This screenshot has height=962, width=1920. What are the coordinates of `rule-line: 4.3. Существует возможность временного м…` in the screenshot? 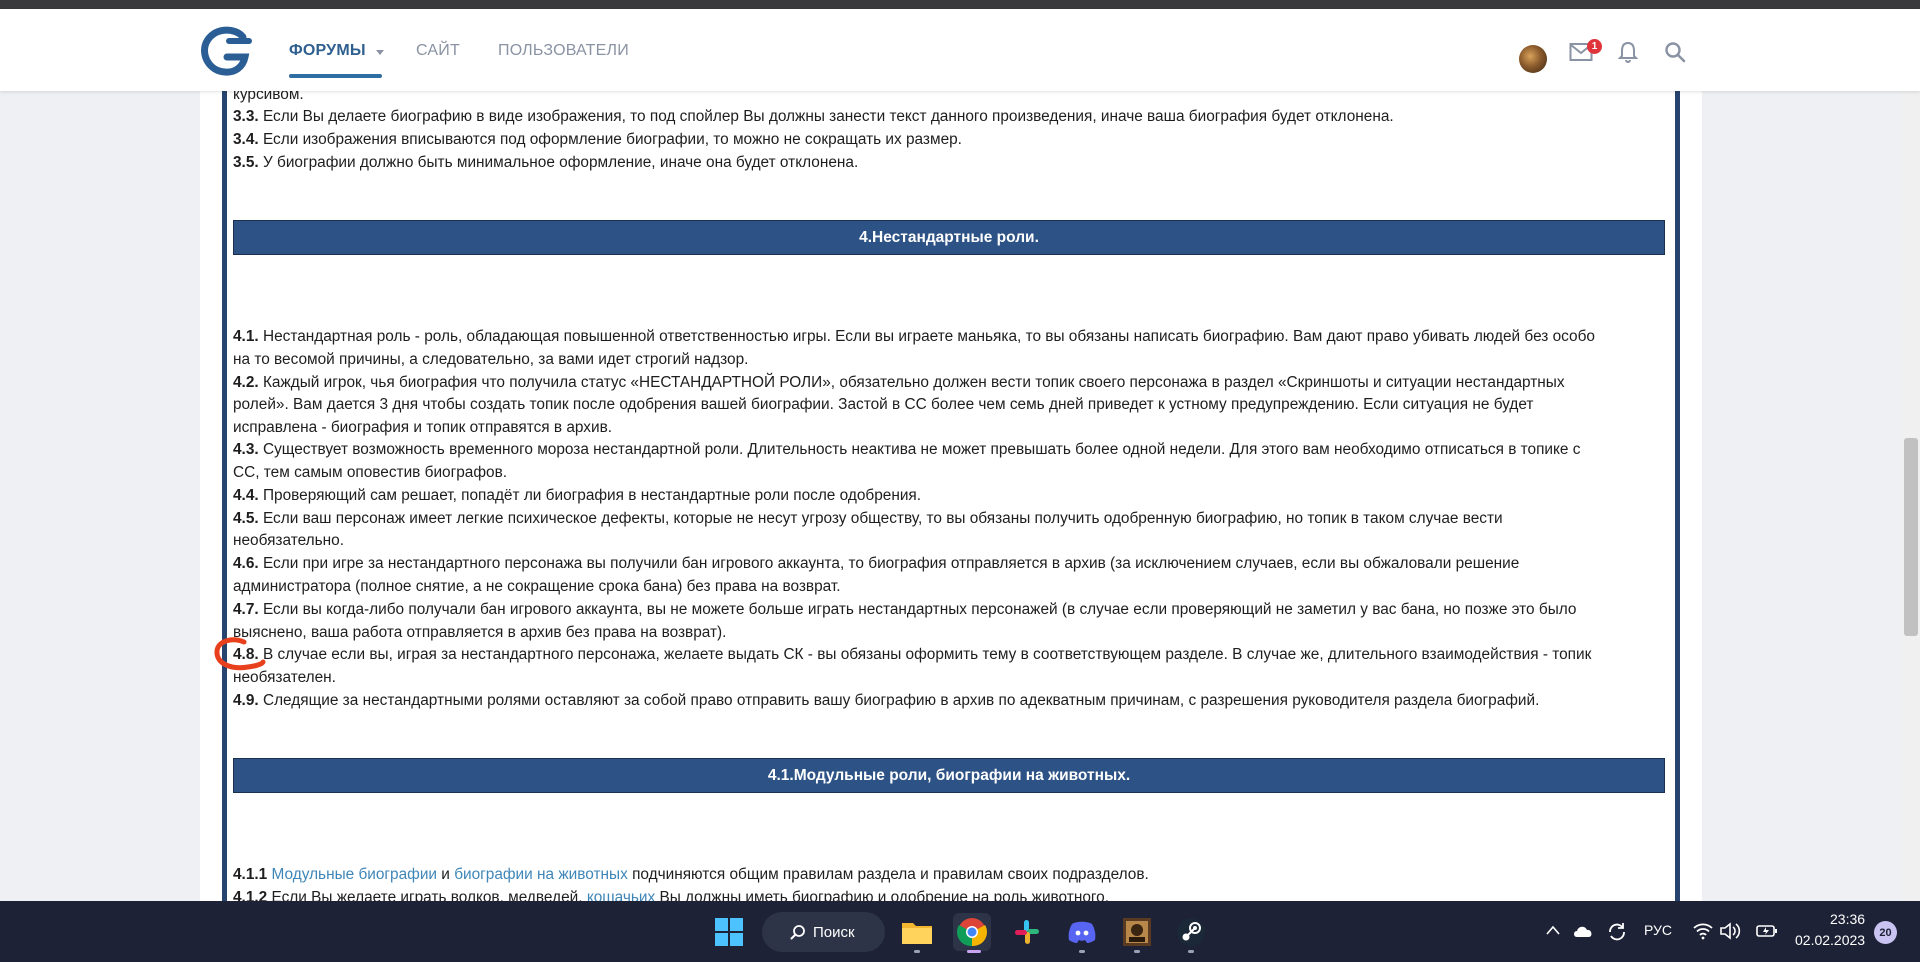 It's located at (907, 449).